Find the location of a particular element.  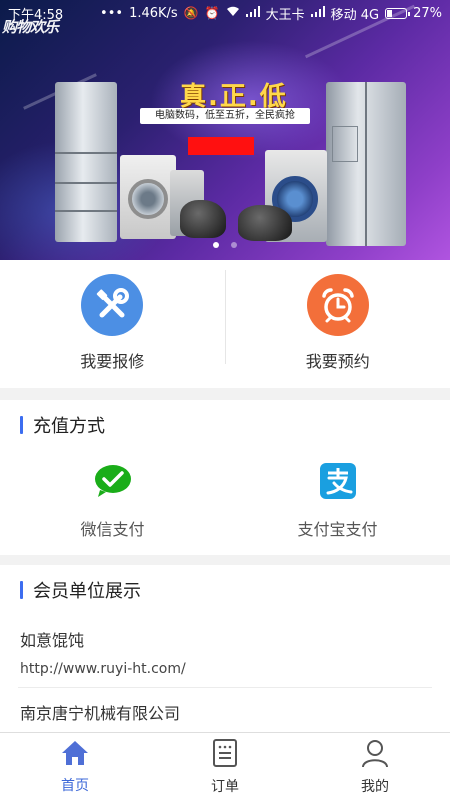

member-name: 如意馄饨 is located at coordinates (52, 640).